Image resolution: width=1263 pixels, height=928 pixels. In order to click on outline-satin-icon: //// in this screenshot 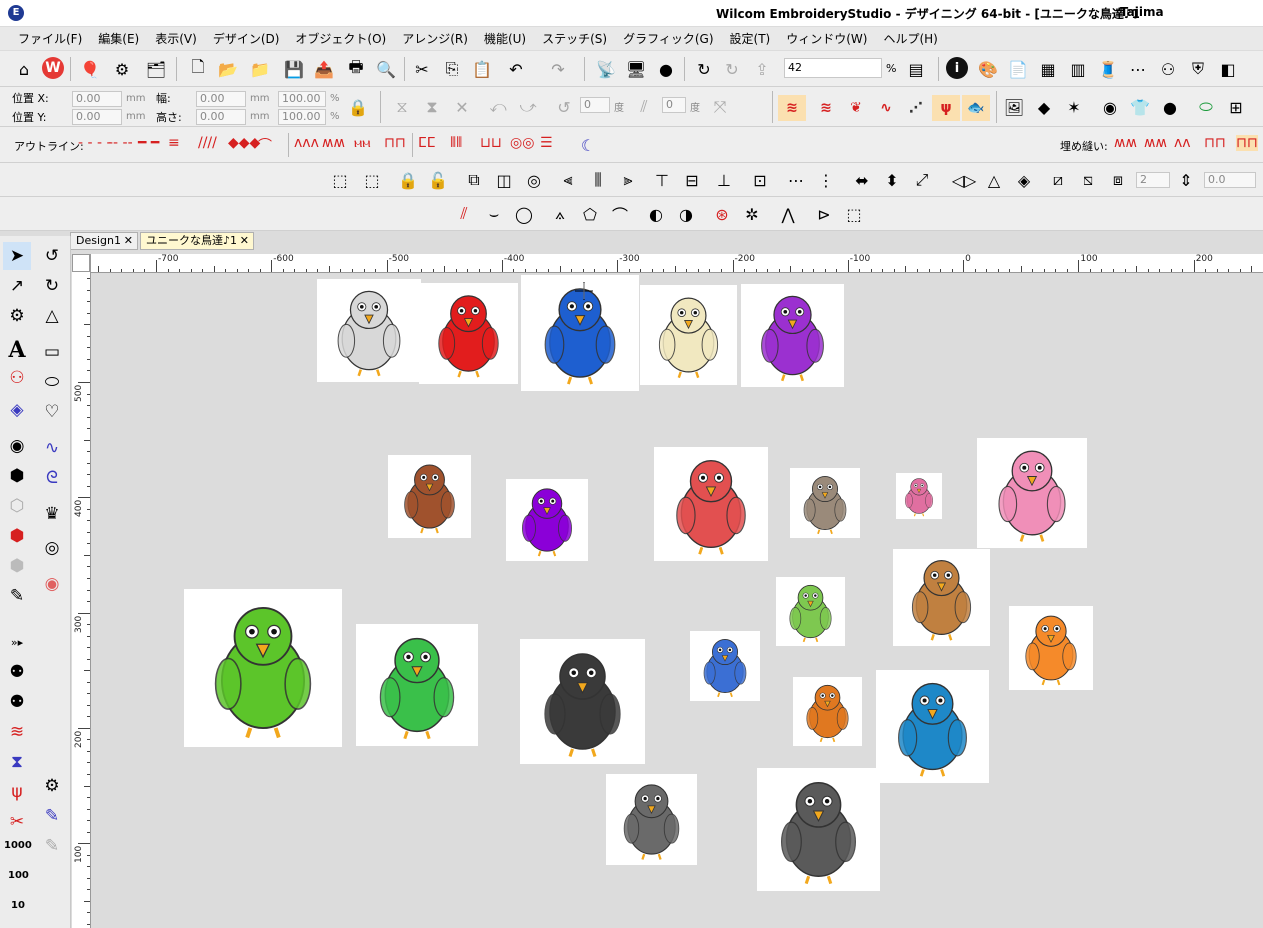, I will do `click(207, 143)`.